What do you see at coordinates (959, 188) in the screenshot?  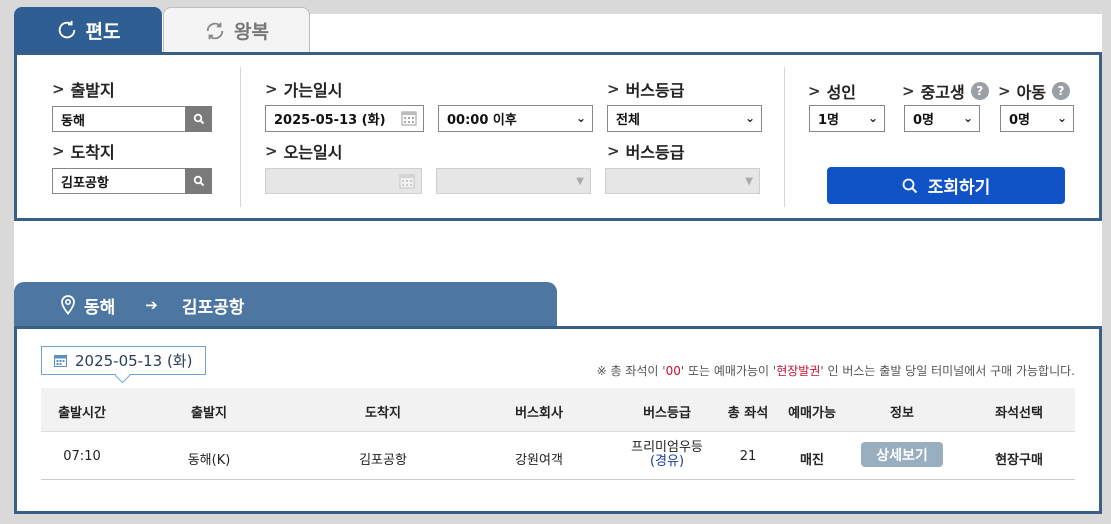 I see `query-button-label: 조회하기` at bounding box center [959, 188].